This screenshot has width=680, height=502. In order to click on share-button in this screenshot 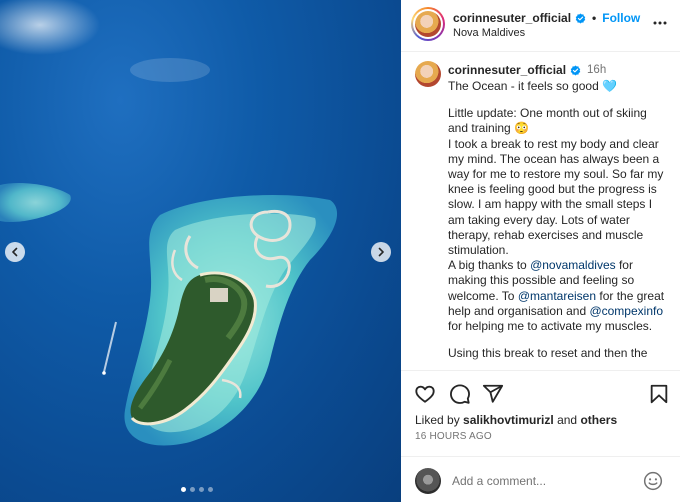, I will do `click(493, 394)`.